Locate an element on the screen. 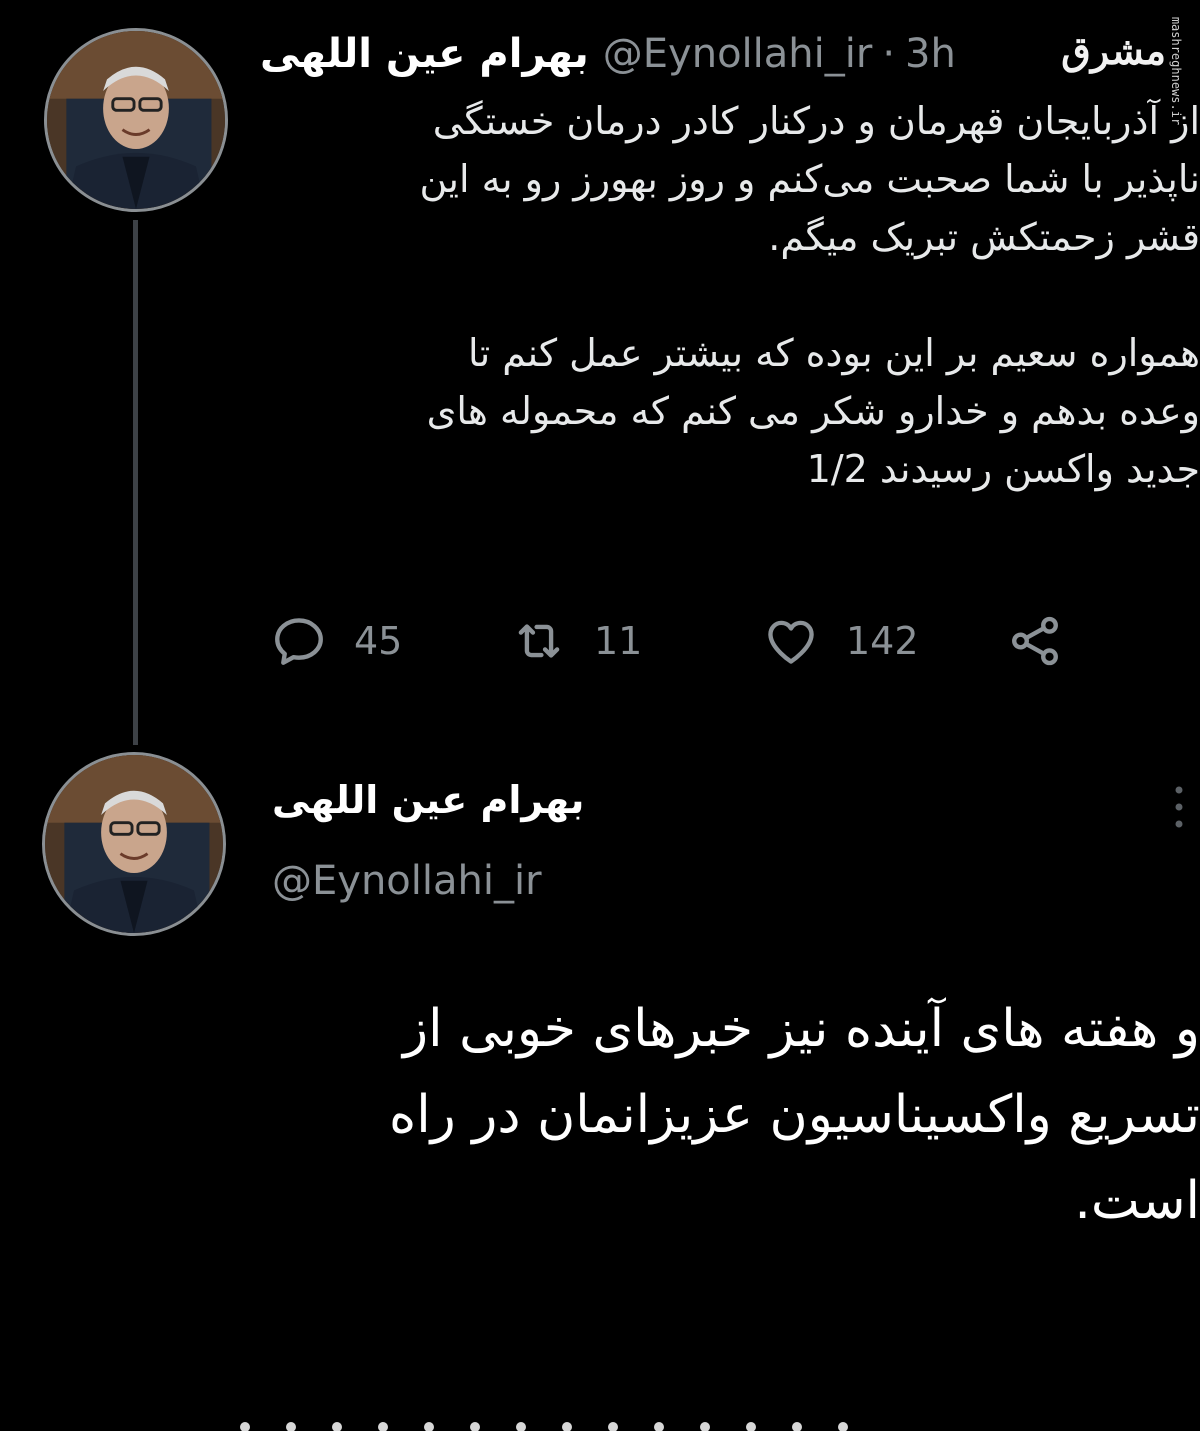 The image size is (1200, 1431). thread-line is located at coordinates (135, 482).